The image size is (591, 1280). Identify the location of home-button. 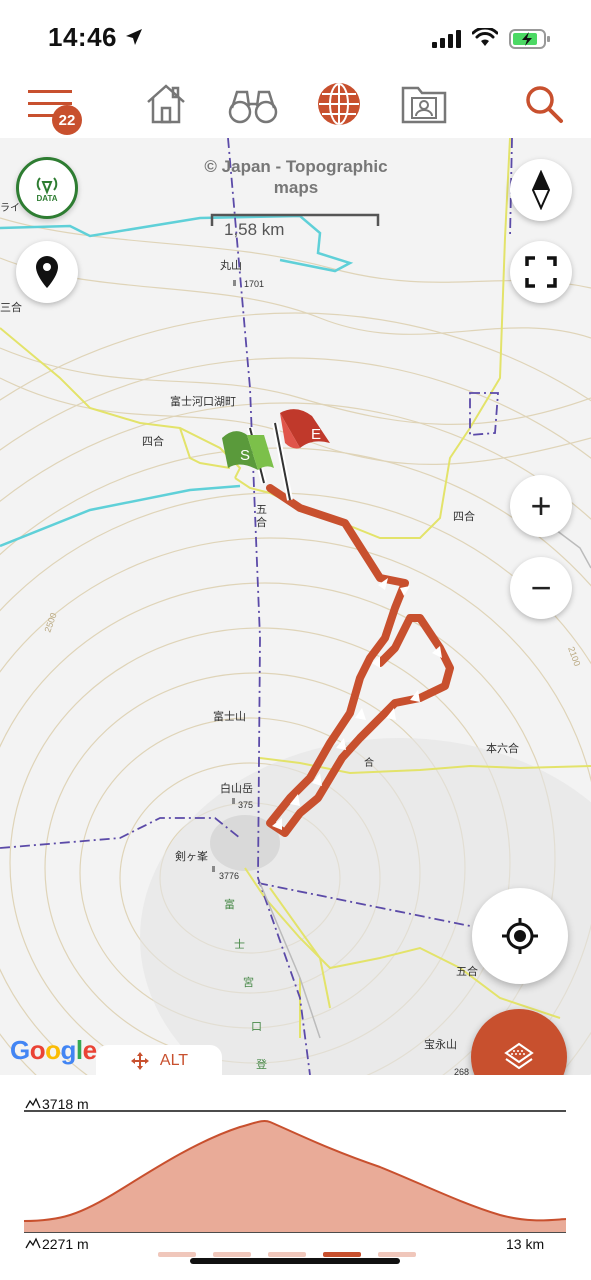
(166, 104).